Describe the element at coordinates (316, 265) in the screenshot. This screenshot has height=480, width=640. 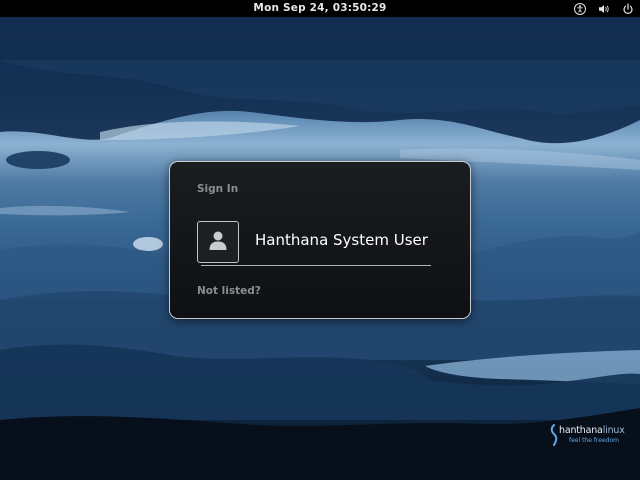
I see `user-selection-underline` at that location.